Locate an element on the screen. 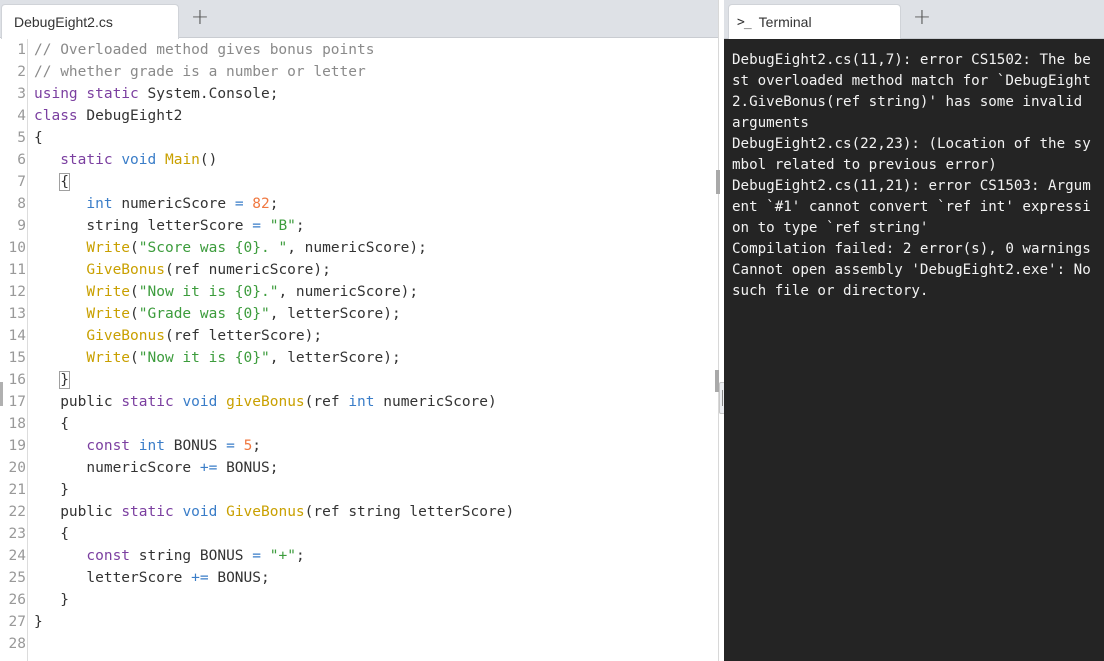 The width and height of the screenshot is (1104, 661). code-text: Write("Grade was {0}", letterScore); is located at coordinates (217, 314).